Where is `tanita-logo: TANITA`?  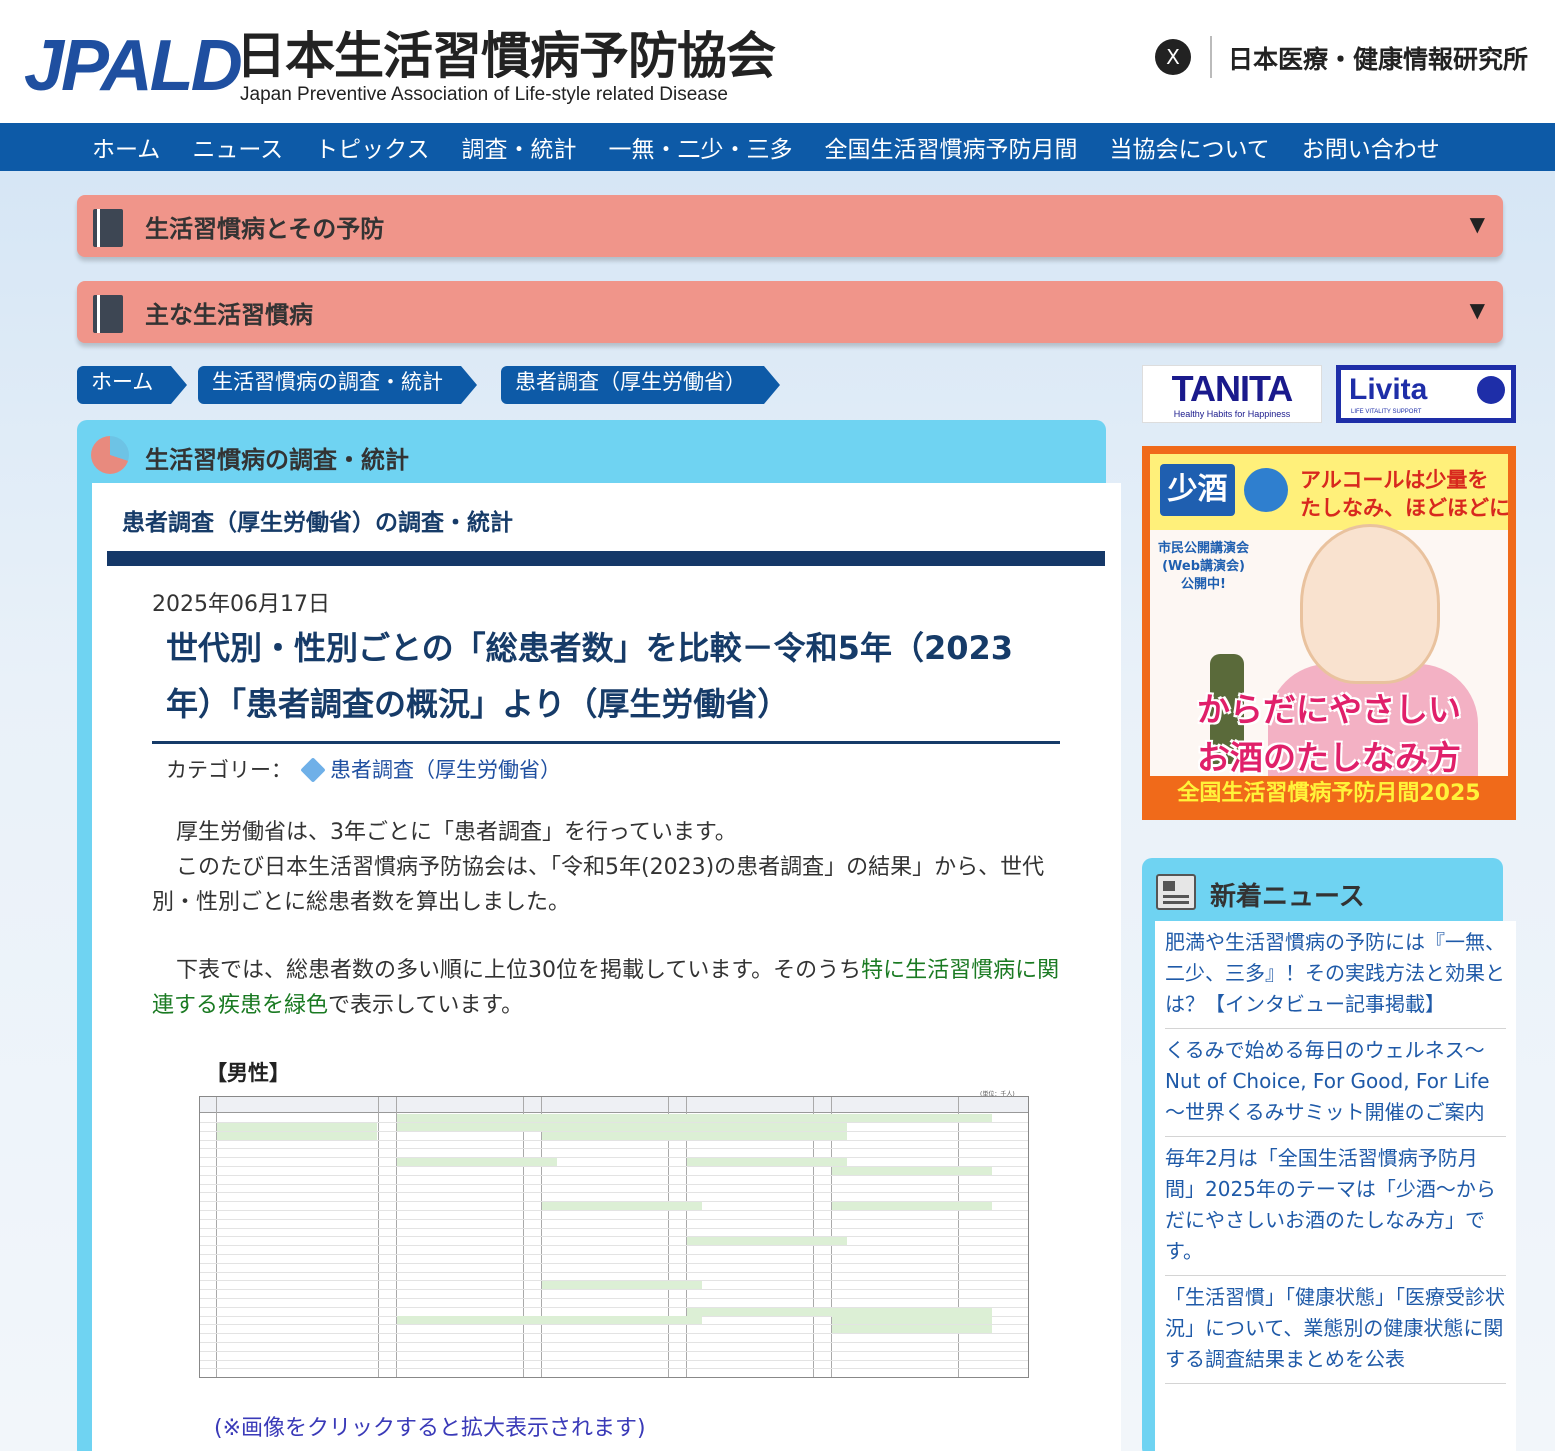 tanita-logo: TANITA is located at coordinates (1232, 388).